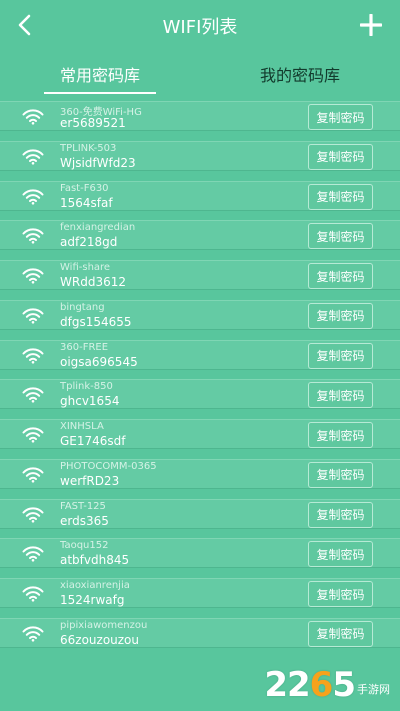 The width and height of the screenshot is (400, 711). What do you see at coordinates (200, 593) in the screenshot?
I see `wifi-row: xiaoxianrenjia 1524rwafg 复制密码` at bounding box center [200, 593].